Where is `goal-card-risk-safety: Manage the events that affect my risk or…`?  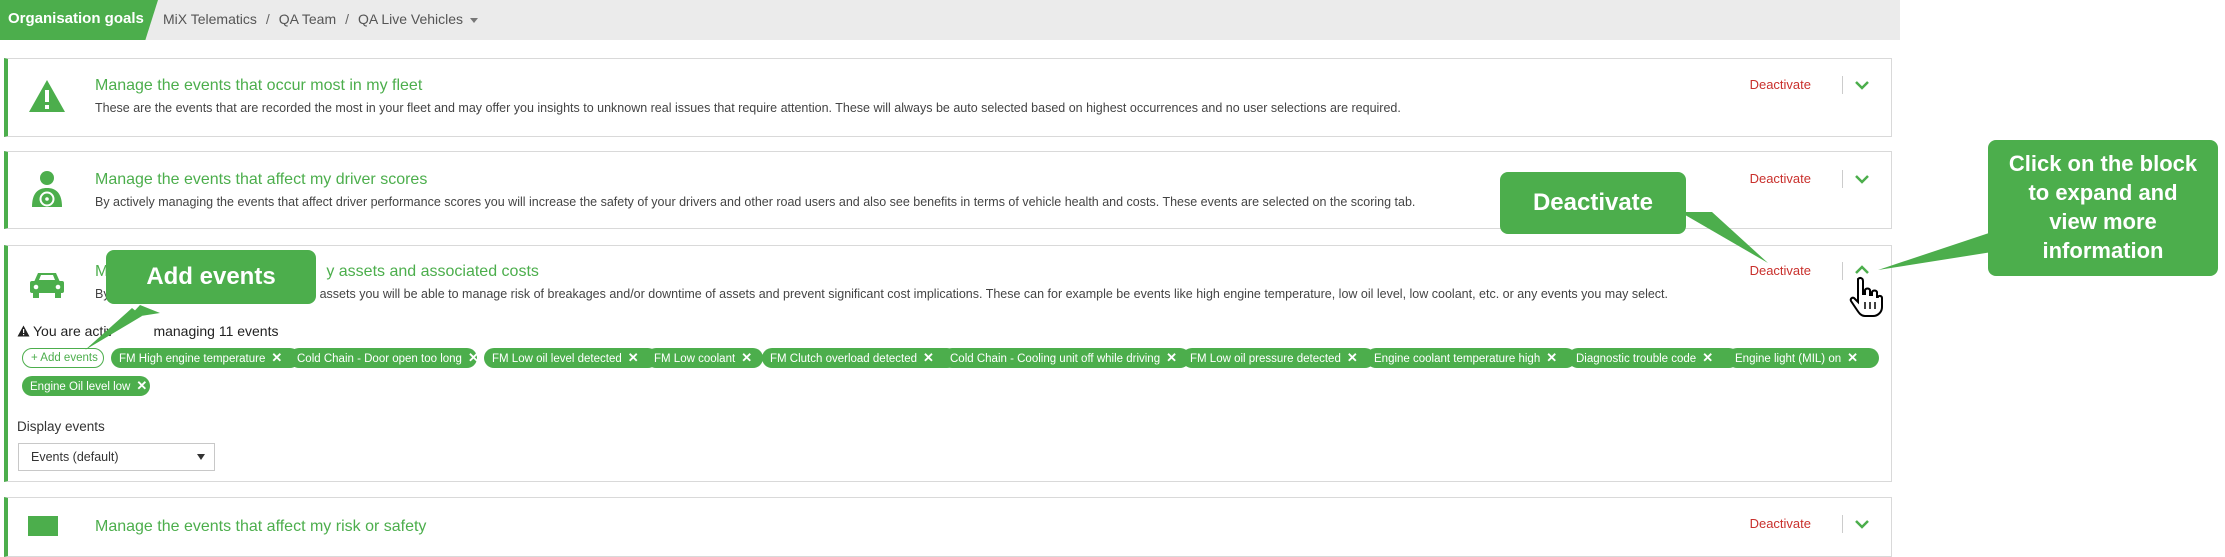 goal-card-risk-safety: Manage the events that affect my risk or… is located at coordinates (948, 527).